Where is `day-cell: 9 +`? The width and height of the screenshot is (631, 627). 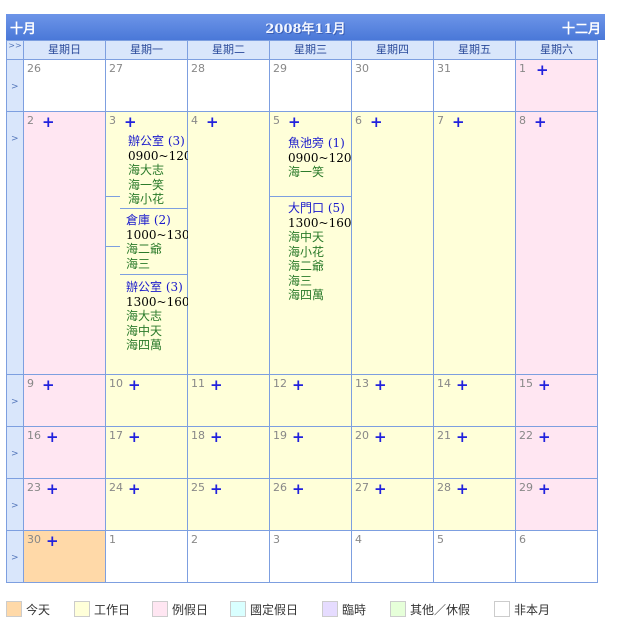 day-cell: 9 + is located at coordinates (64, 400).